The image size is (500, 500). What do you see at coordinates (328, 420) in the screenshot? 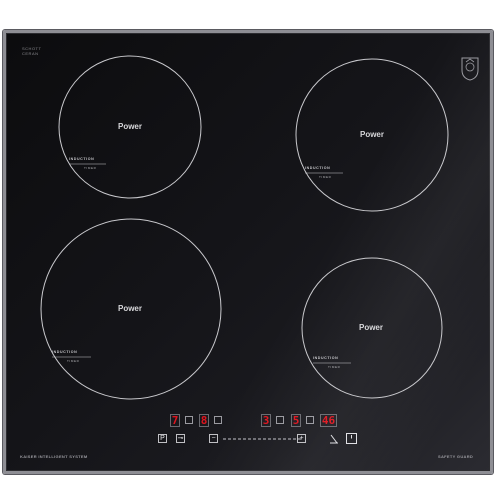
I see `timer-display: 46` at bounding box center [328, 420].